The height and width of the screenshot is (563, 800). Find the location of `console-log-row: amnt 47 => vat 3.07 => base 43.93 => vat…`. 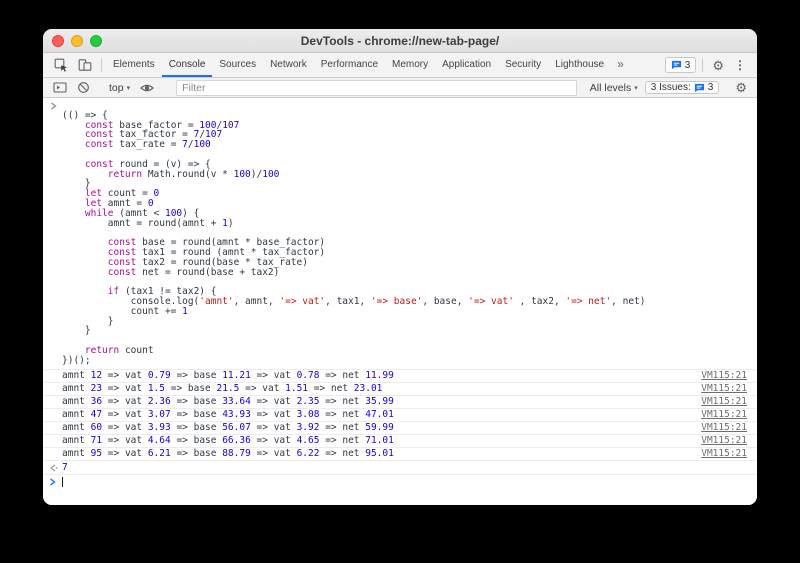

console-log-row: amnt 47 => vat 3.07 => base 43.93 => vat… is located at coordinates (400, 414).